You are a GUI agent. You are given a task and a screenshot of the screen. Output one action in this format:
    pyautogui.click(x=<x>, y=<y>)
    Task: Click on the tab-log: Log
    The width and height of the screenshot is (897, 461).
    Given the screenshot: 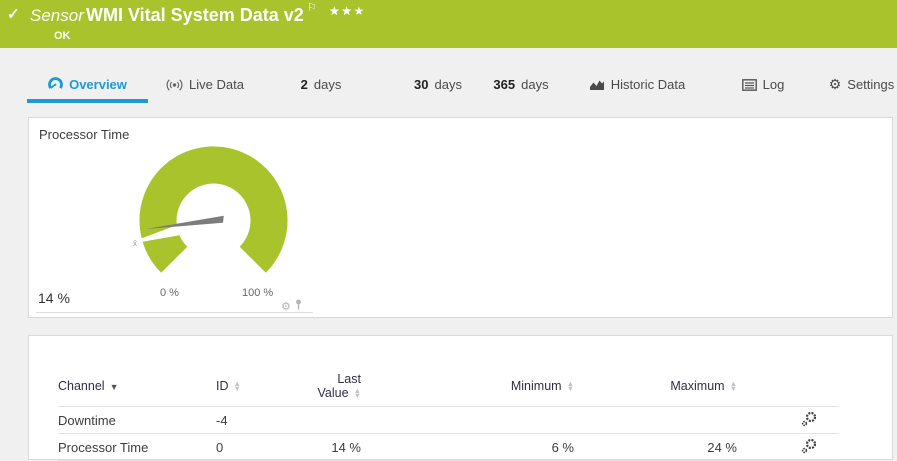 What is the action you would take?
    pyautogui.click(x=763, y=84)
    